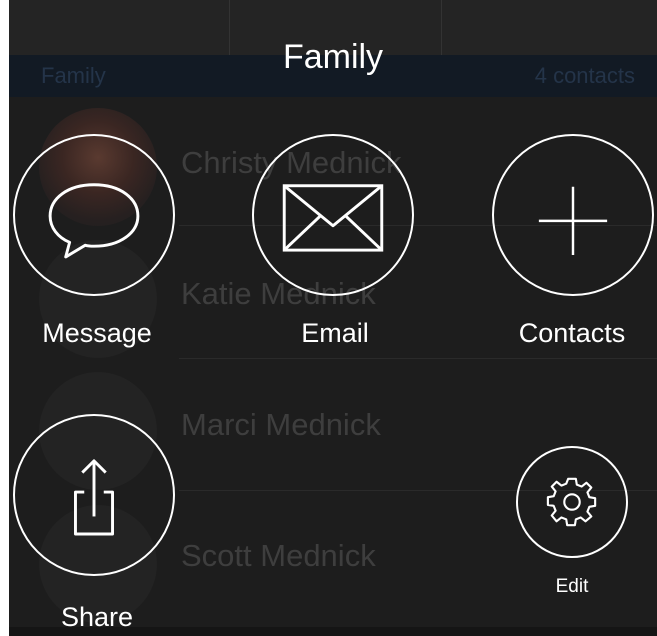  What do you see at coordinates (97, 617) in the screenshot?
I see `share-label: Share` at bounding box center [97, 617].